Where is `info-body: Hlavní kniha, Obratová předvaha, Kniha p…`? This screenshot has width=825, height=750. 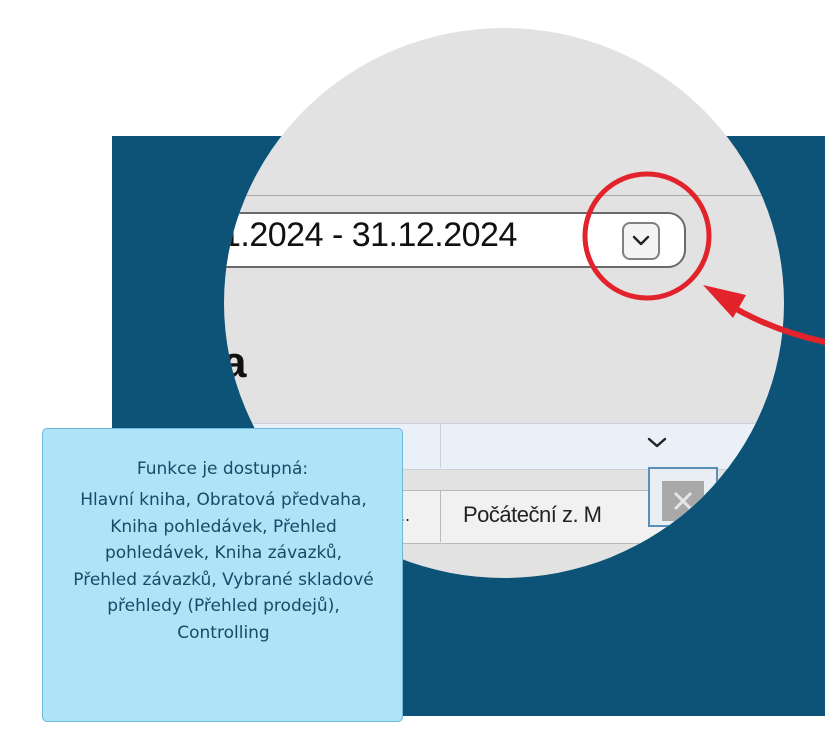 info-body: Hlavní kniha, Obratová předvaha, Kniha p… is located at coordinates (223, 566).